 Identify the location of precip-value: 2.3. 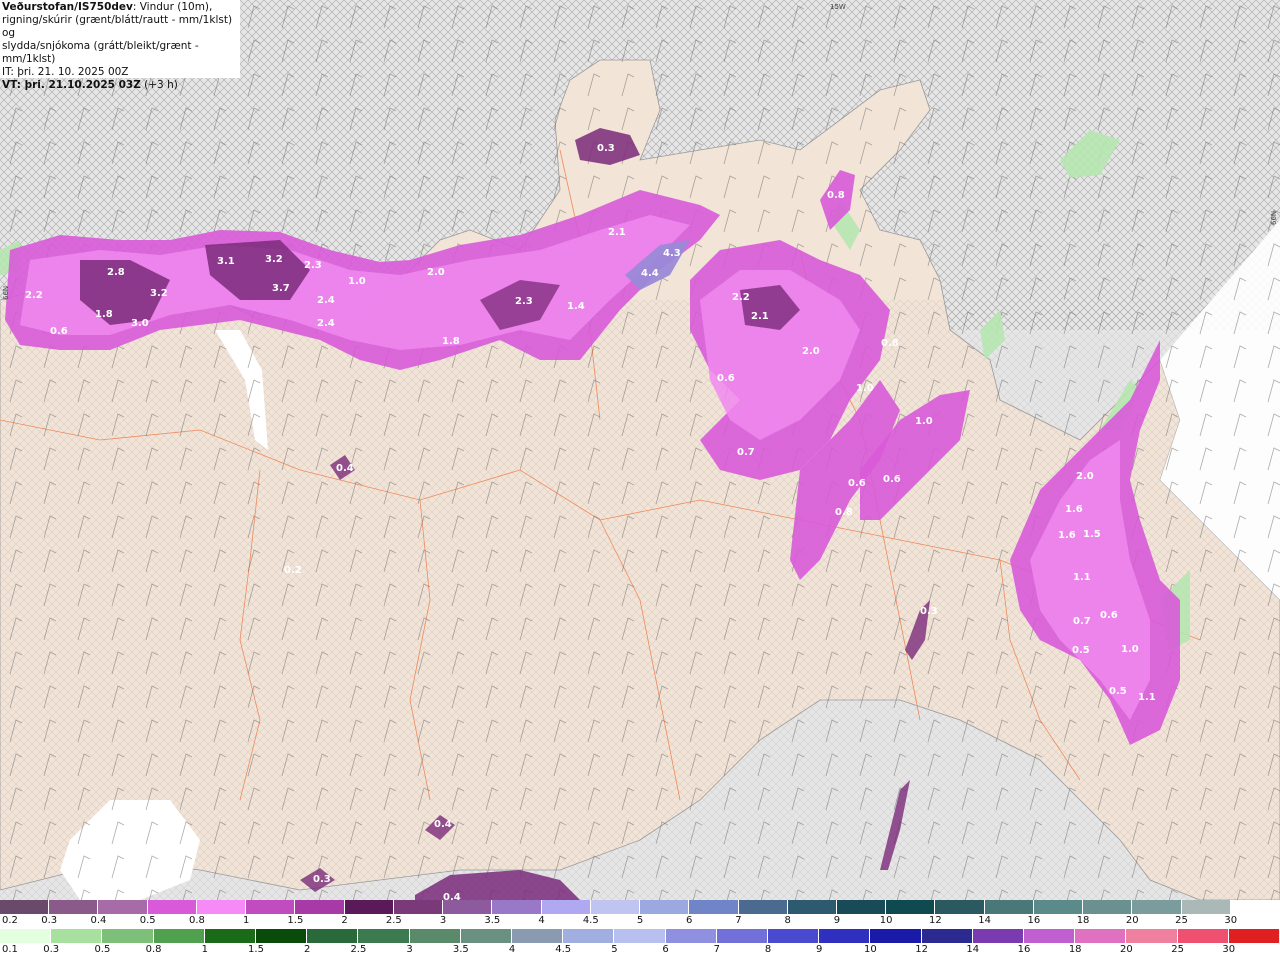
(313, 265).